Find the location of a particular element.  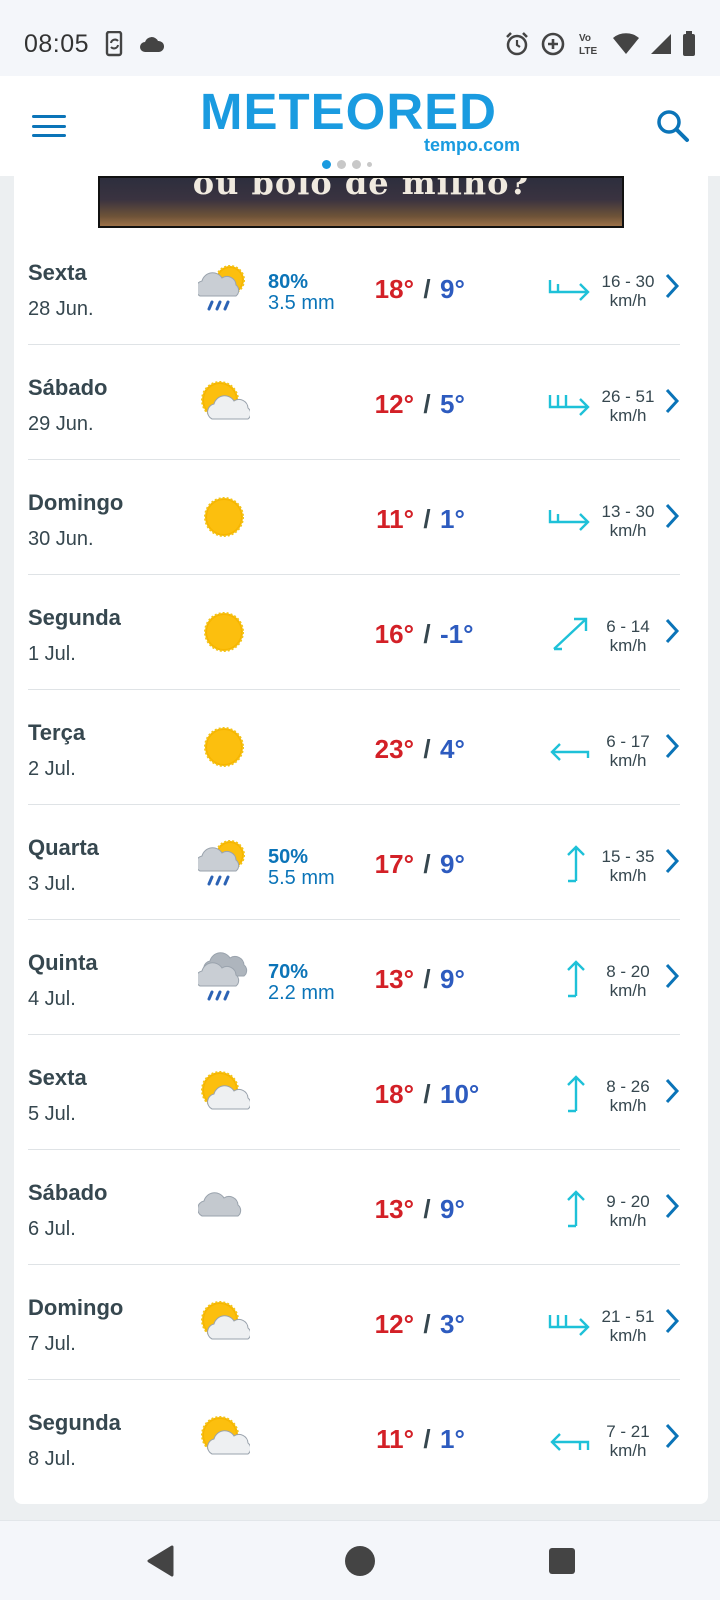

rain-sun-icon is located at coordinates (222, 287).